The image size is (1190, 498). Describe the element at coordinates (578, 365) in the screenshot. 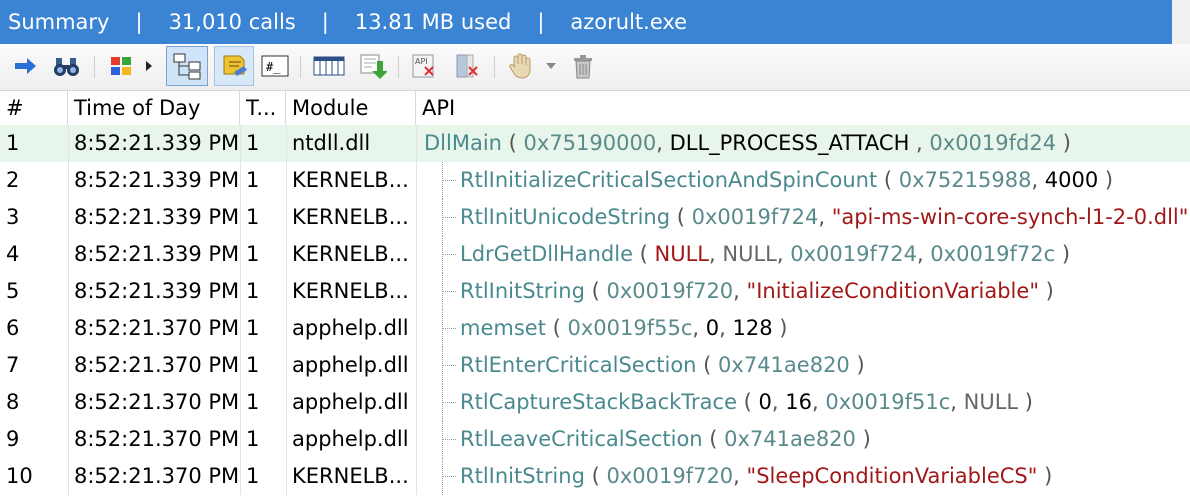

I see `api-function-name: RtlEnterCriticalSection` at that location.